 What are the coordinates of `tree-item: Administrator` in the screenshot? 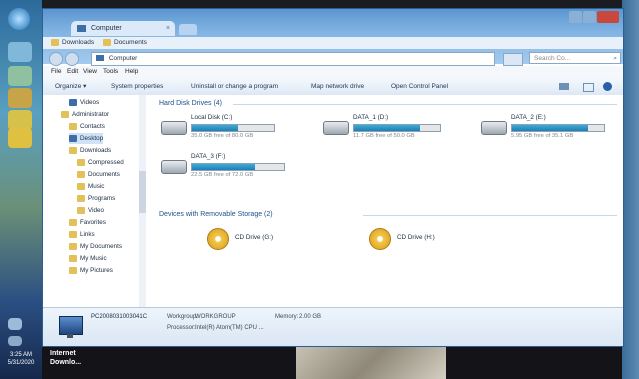 It's located at (85, 114).